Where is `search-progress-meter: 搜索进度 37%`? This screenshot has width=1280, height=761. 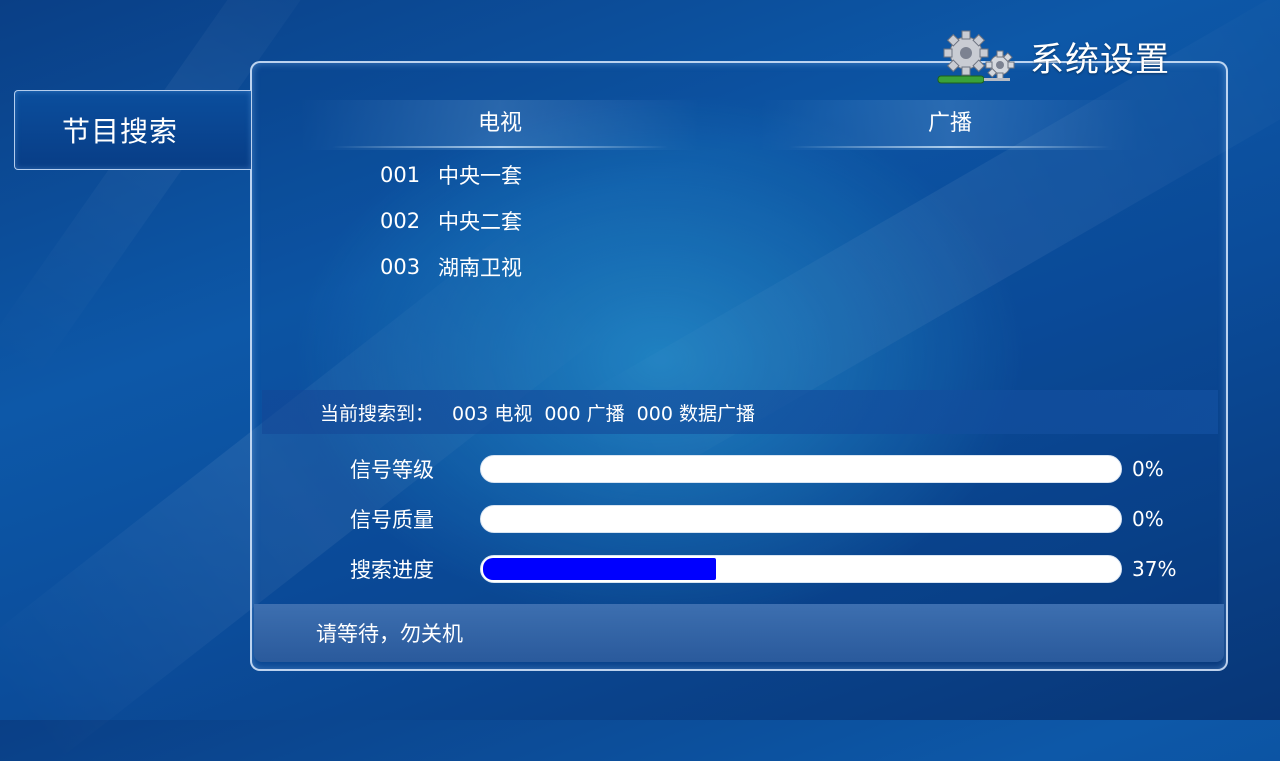
search-progress-meter: 搜索进度 37% is located at coordinates (763, 569).